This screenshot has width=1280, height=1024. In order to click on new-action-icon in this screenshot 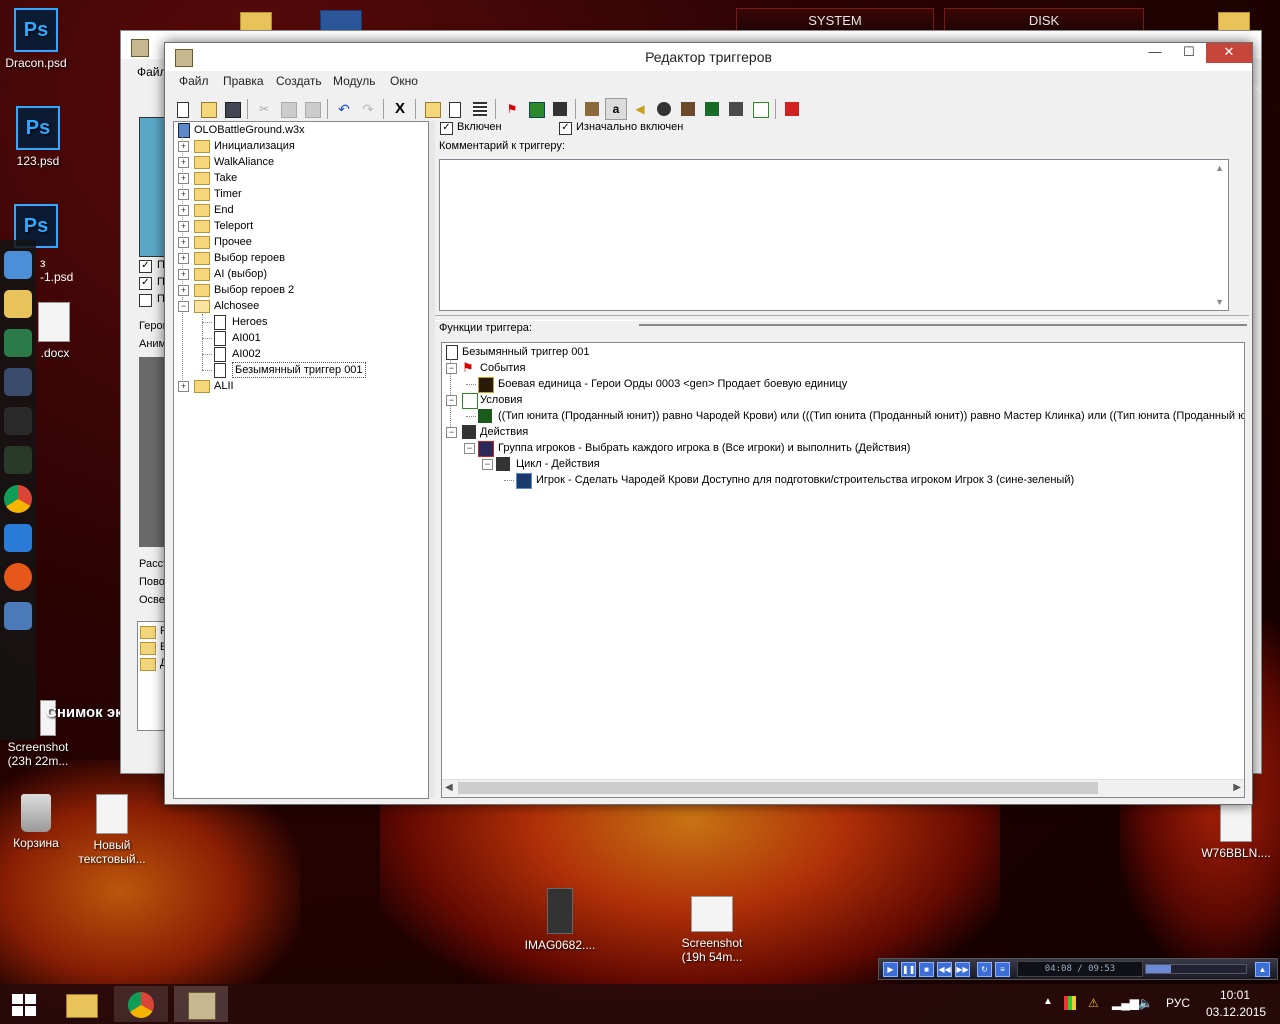, I will do `click(560, 109)`.